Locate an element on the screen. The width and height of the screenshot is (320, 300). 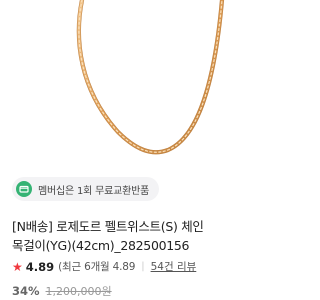
membership-benefit-badge: 멤버십은 1회 무료교환반품 is located at coordinates (86, 189).